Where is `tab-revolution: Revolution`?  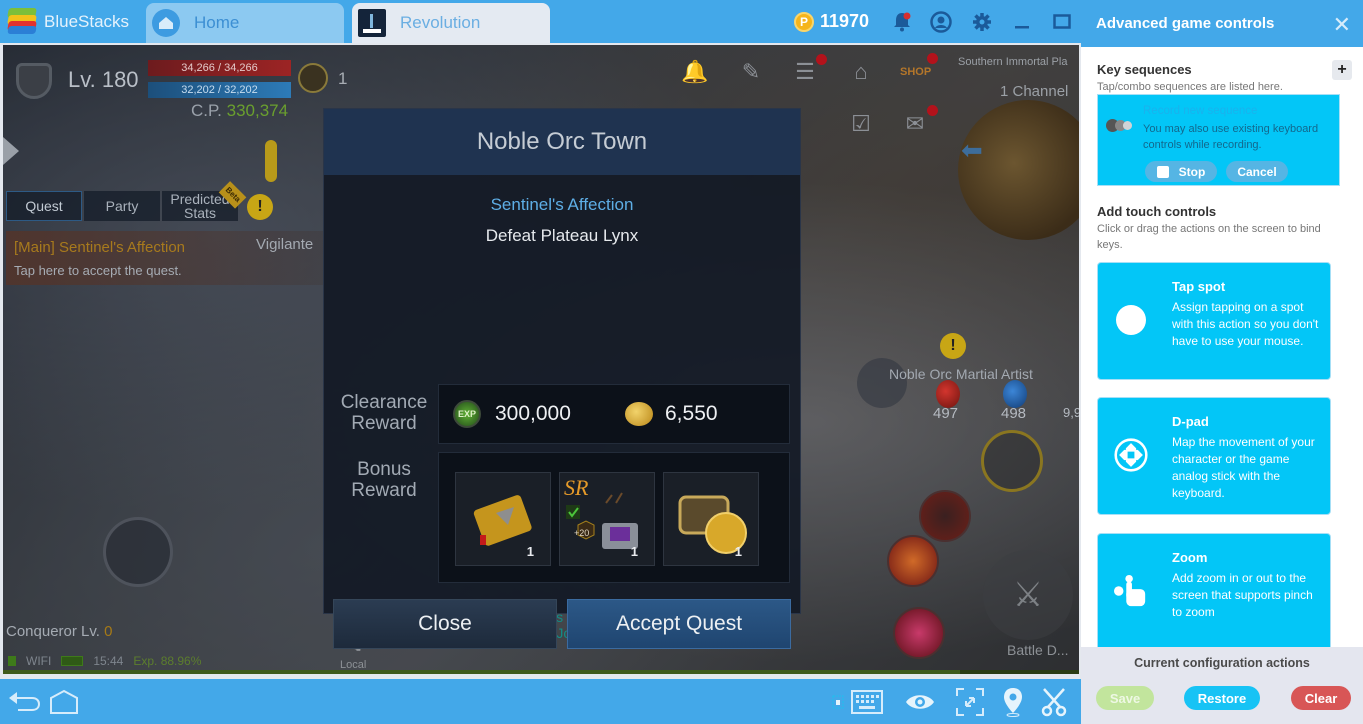 tab-revolution: Revolution is located at coordinates (451, 23).